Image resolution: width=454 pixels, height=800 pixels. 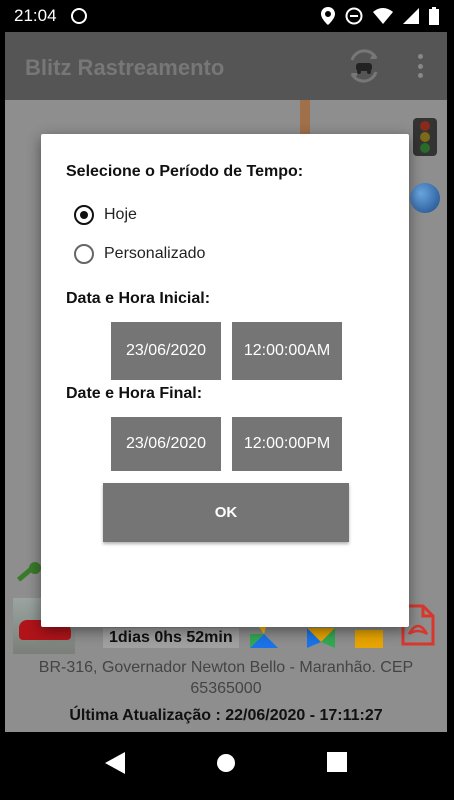 I want to click on location-icon, so click(x=328, y=16).